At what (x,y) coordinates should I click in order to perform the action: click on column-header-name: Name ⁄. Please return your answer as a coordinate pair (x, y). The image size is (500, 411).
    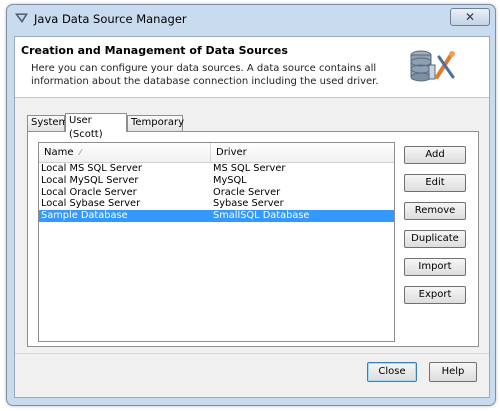
    Looking at the image, I should click on (125, 152).